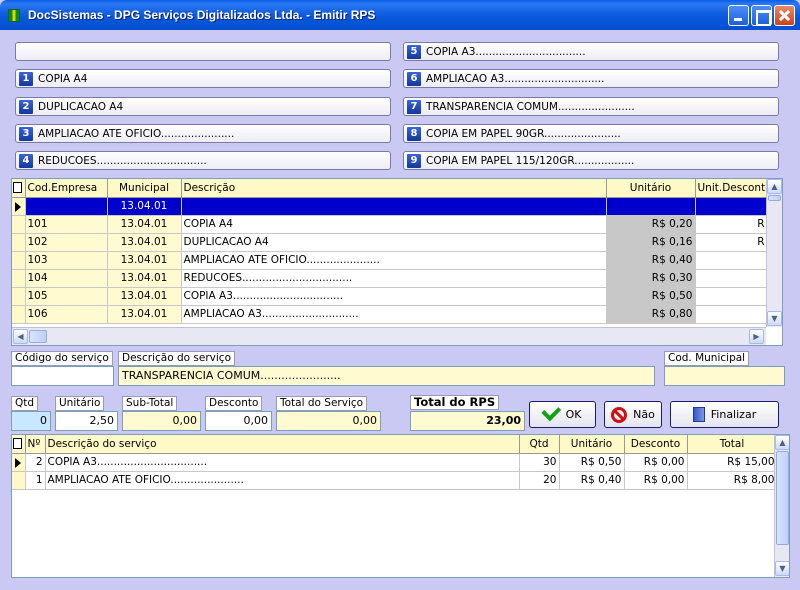 This screenshot has width=800, height=590. Describe the element at coordinates (203, 78) in the screenshot. I see `shortcut-button-1: 1 COPIA A4` at that location.